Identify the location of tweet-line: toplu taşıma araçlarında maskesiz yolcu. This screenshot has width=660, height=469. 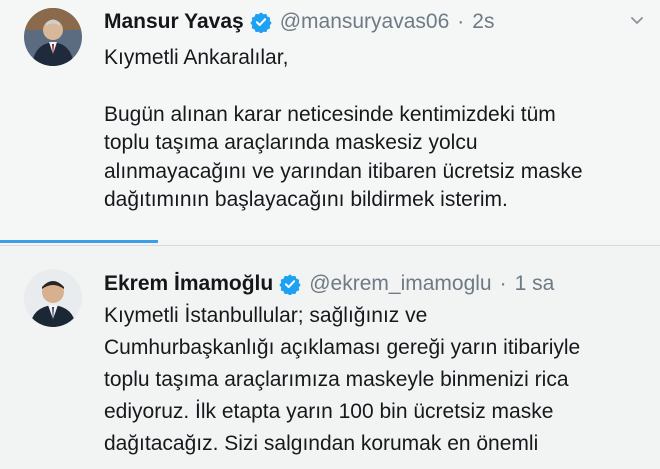
(291, 142).